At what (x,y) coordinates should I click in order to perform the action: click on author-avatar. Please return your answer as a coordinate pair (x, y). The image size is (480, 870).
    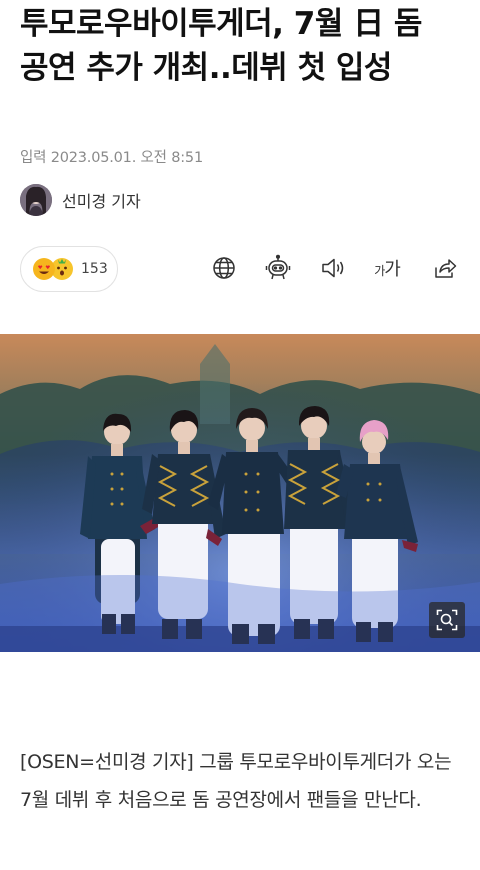
    Looking at the image, I should click on (36, 200).